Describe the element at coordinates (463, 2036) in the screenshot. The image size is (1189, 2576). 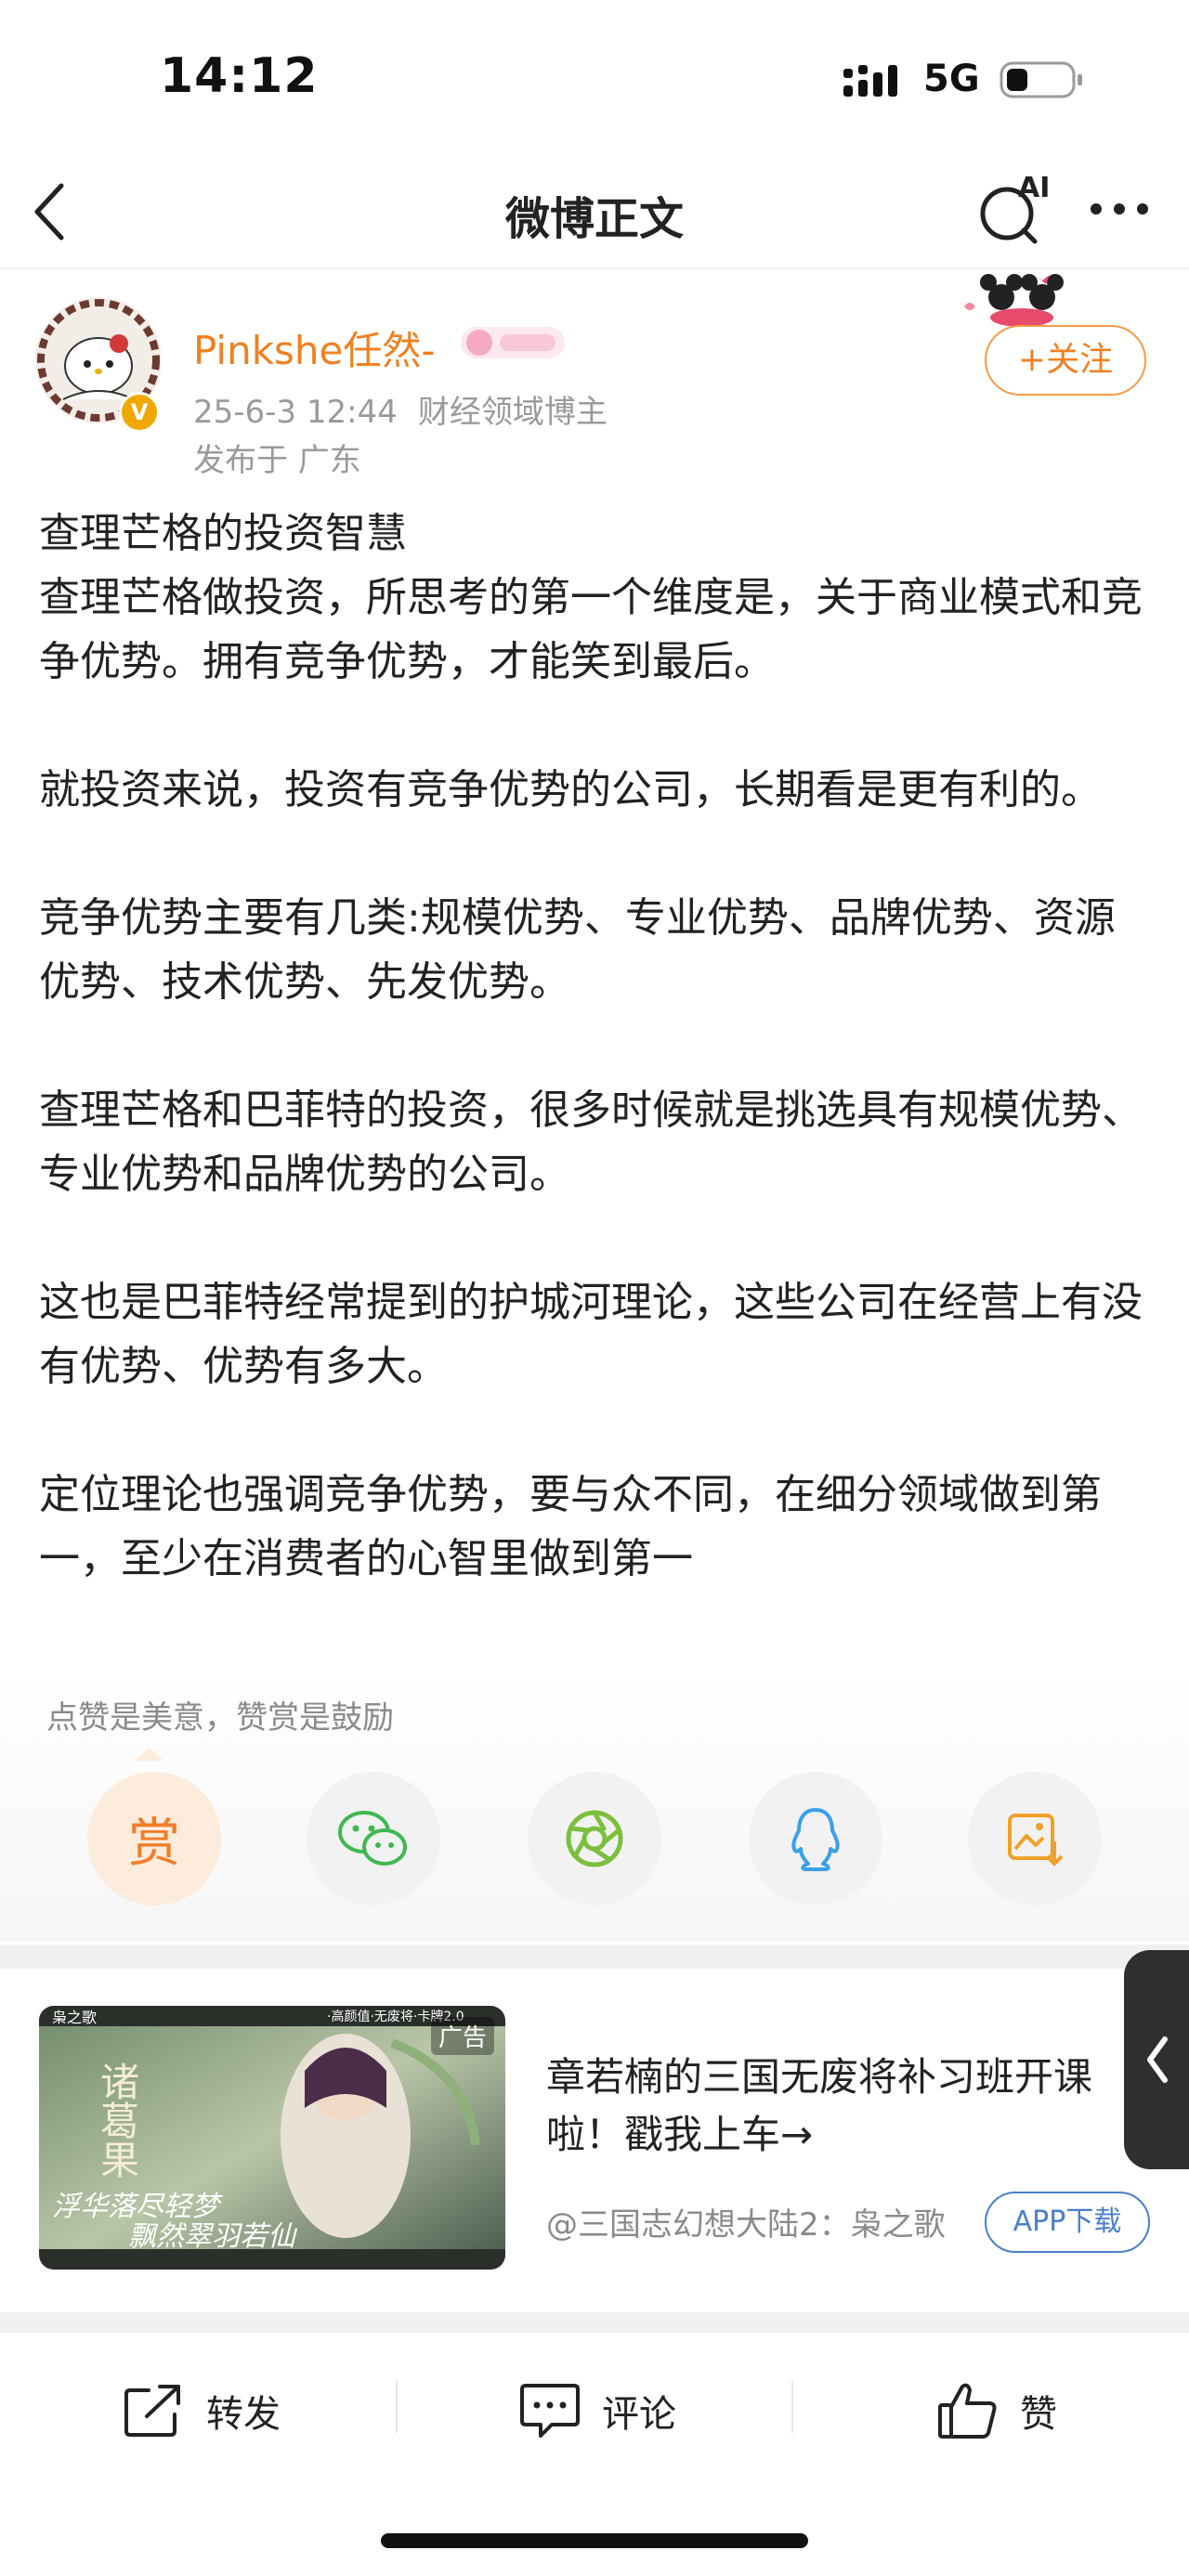
I see `ad-label: 广告` at that location.